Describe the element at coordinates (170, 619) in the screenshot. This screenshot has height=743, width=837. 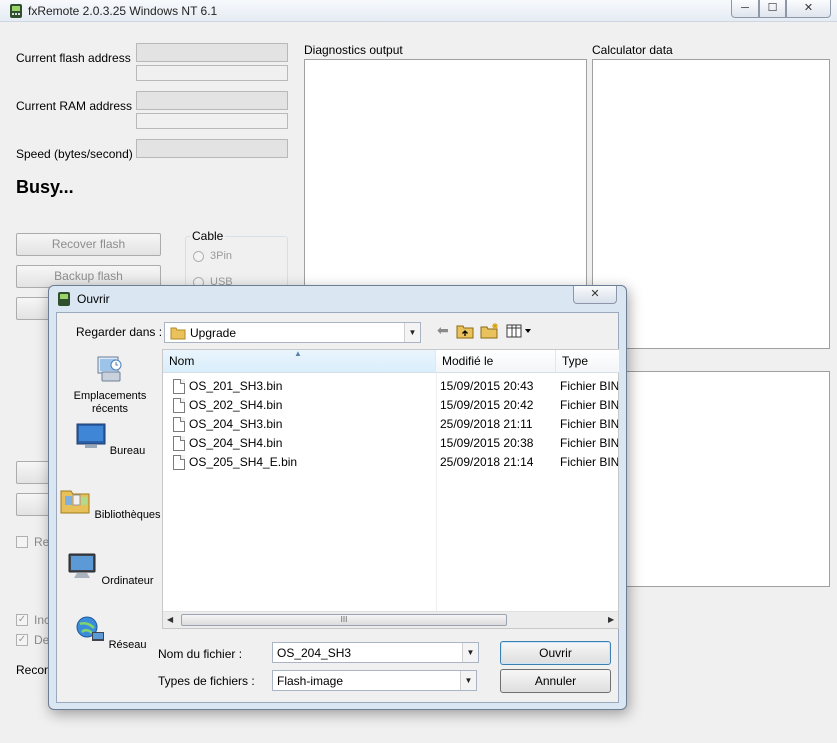
I see `scroll-left-icon: ◀` at that location.